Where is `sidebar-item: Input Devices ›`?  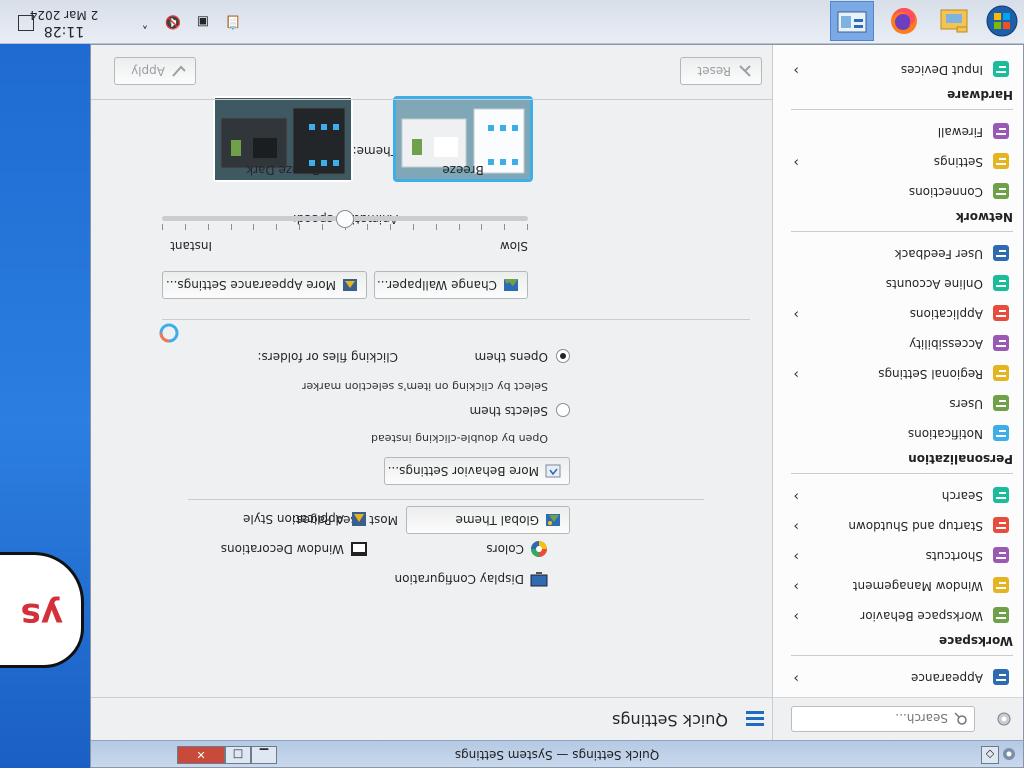 sidebar-item: Input Devices › is located at coordinates (902, 70).